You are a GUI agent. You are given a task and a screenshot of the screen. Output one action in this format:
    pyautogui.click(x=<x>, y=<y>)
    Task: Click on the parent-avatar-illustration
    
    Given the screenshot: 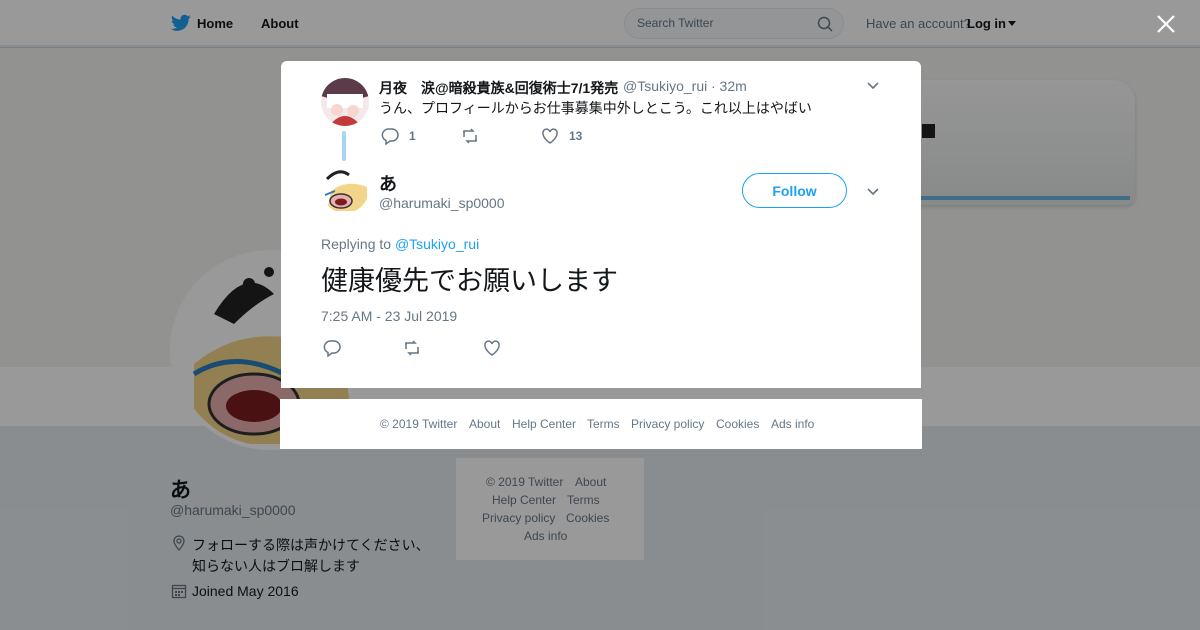 What is the action you would take?
    pyautogui.click(x=345, y=102)
    